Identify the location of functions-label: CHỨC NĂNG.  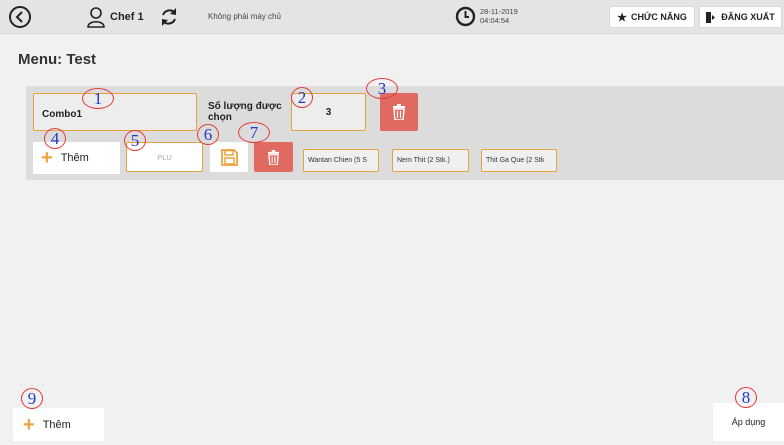
(658, 17).